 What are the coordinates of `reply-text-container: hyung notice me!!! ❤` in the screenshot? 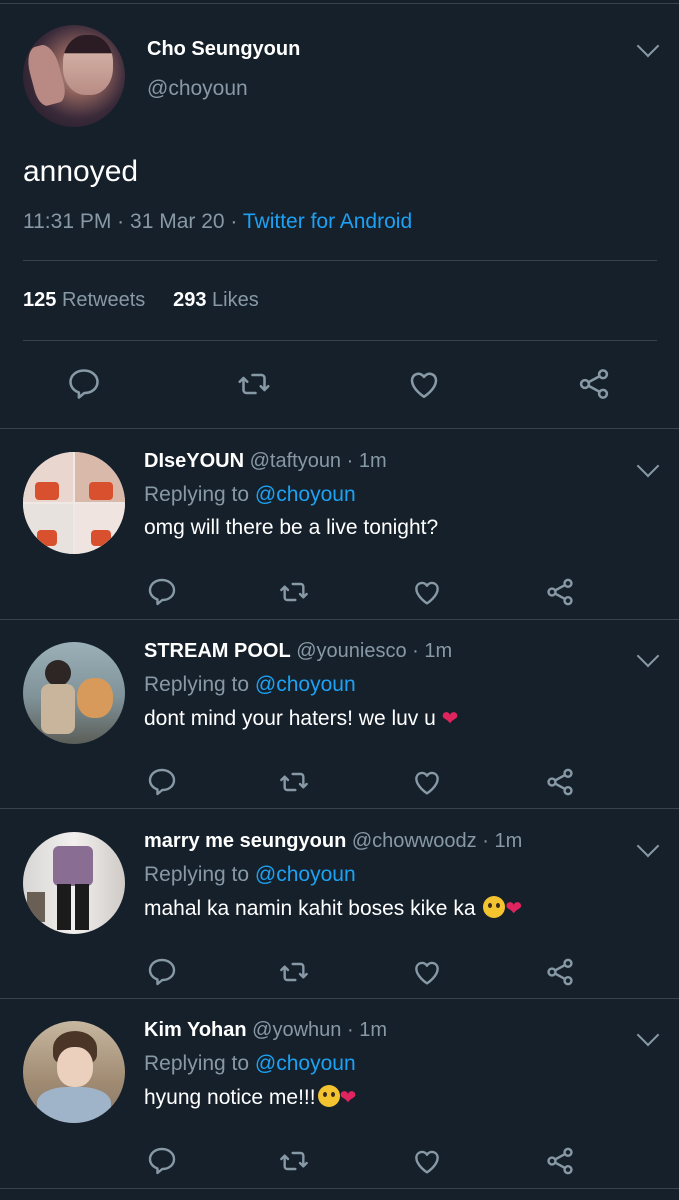 It's located at (250, 1097).